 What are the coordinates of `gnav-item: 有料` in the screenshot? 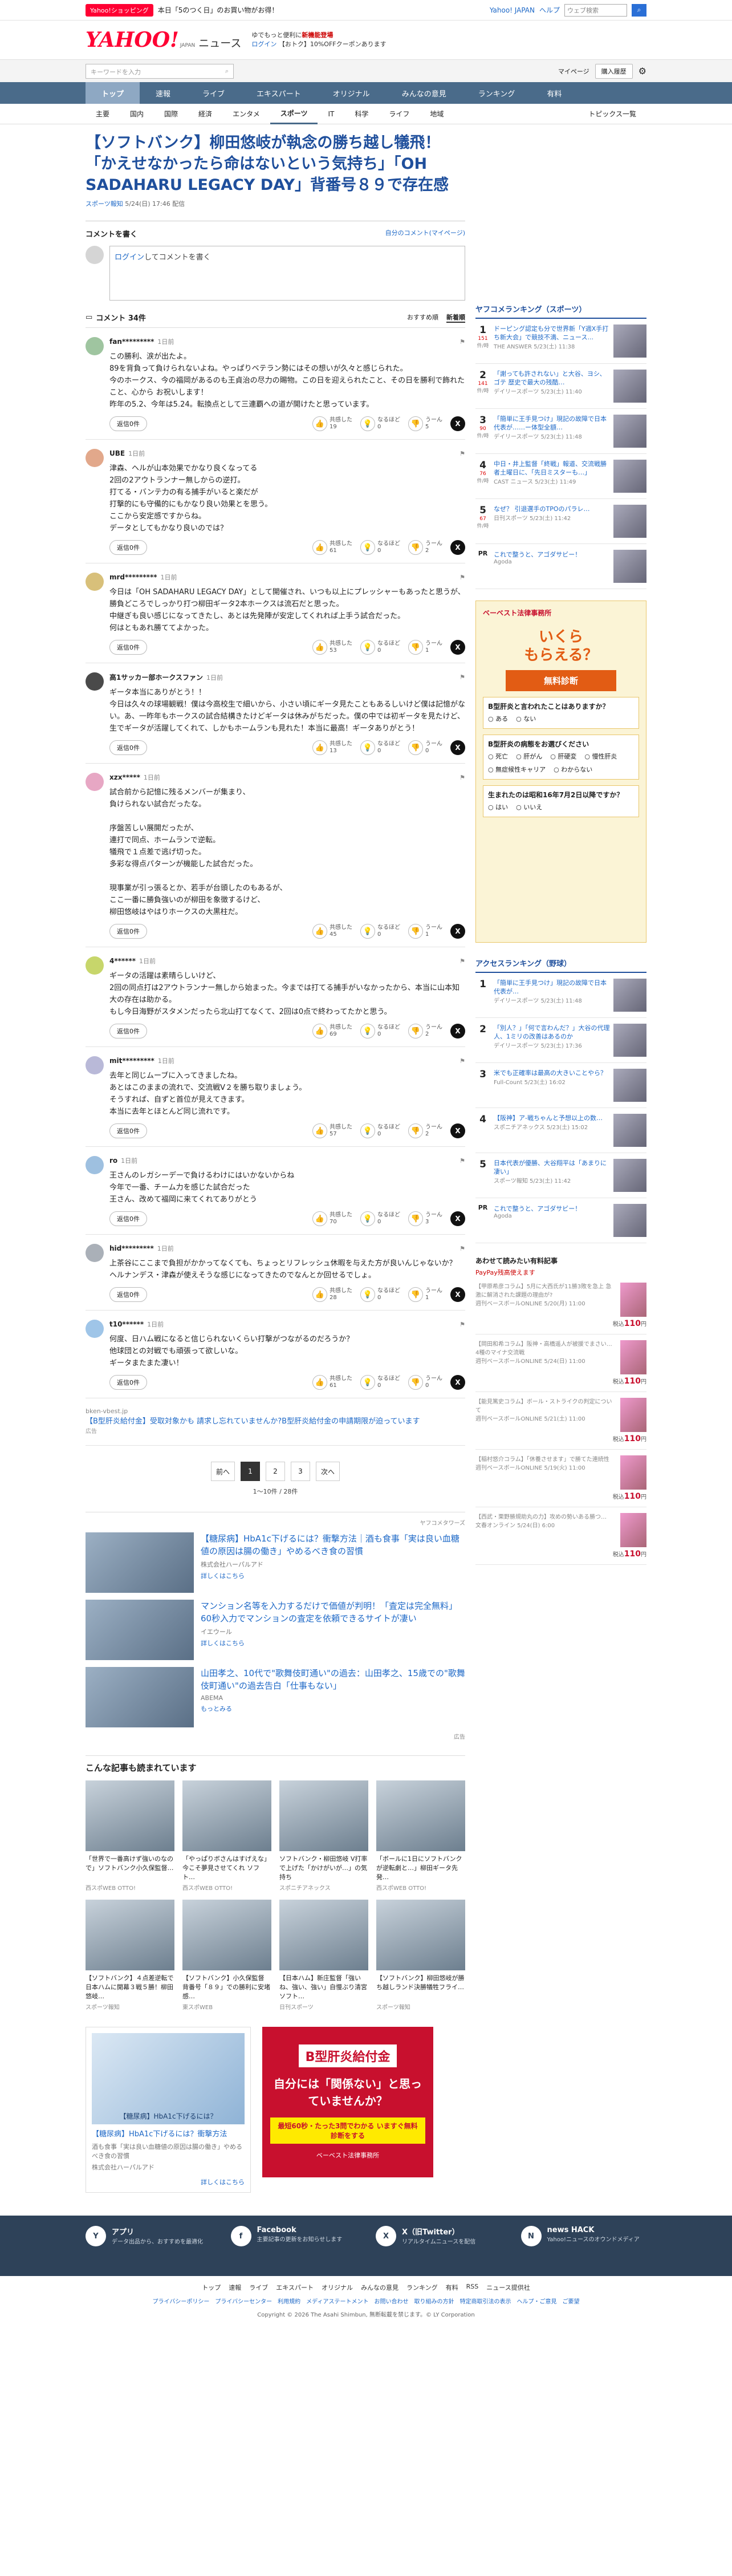 It's located at (554, 93).